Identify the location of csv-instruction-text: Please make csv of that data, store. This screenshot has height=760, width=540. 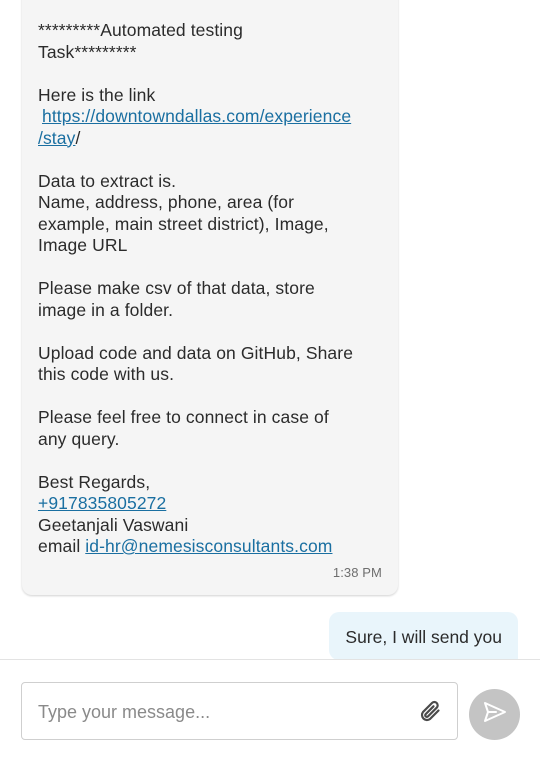
(176, 288).